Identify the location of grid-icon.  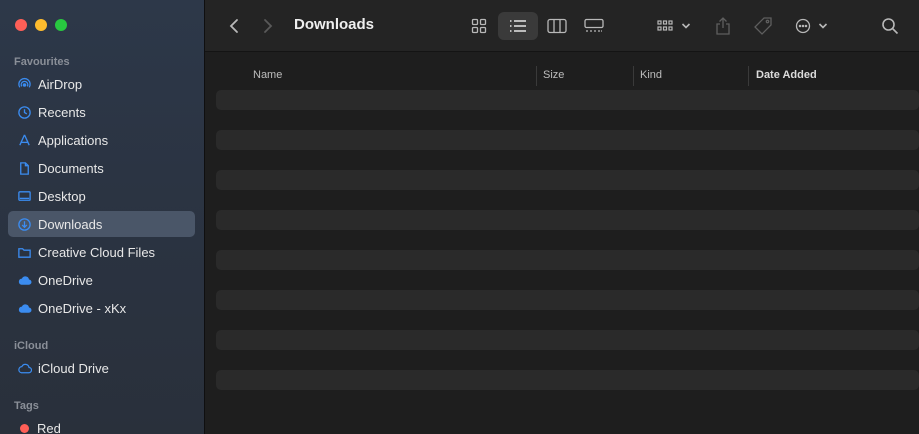
(479, 26).